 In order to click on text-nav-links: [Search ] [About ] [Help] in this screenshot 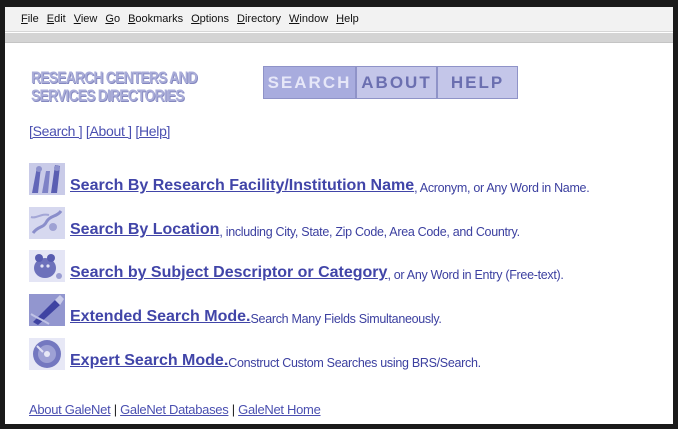, I will do `click(99, 131)`.